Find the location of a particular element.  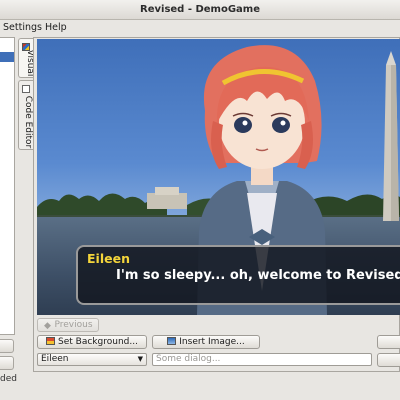

window-title: Revised - DemoGame is located at coordinates (200, 9).